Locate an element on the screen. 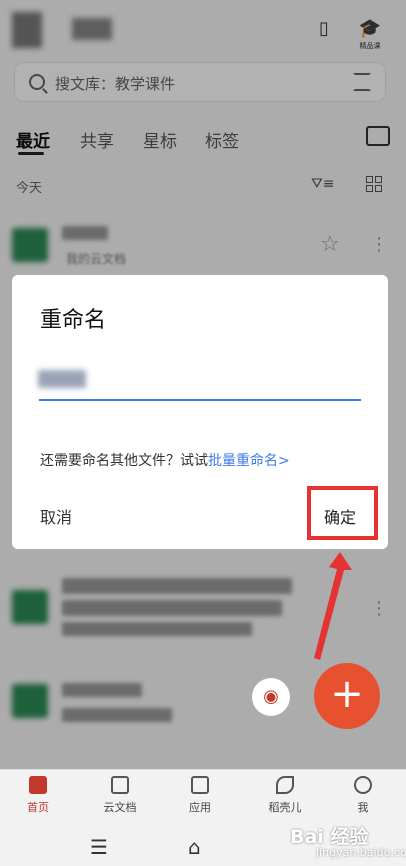 Image resolution: width=406 pixels, height=866 pixels. watermark-text: Bai 经验 is located at coordinates (329, 837).